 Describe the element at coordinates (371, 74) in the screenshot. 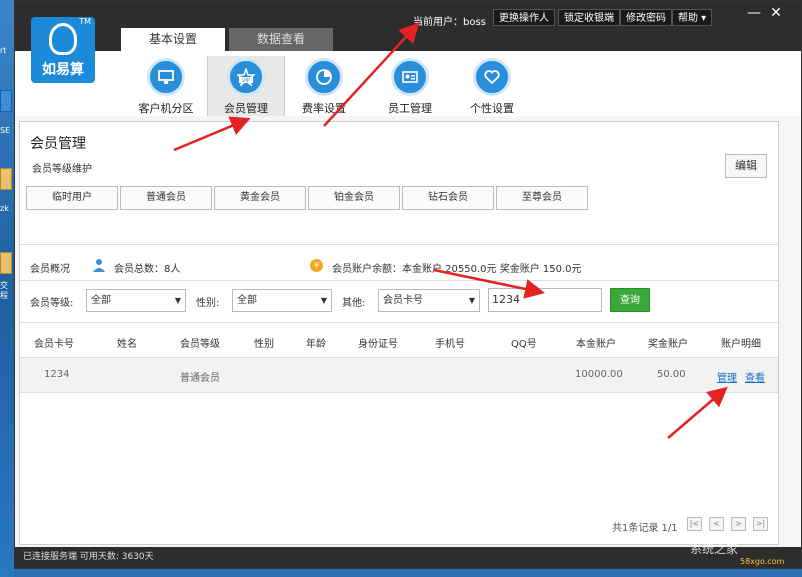

I see `arrow-to-current-user` at that location.